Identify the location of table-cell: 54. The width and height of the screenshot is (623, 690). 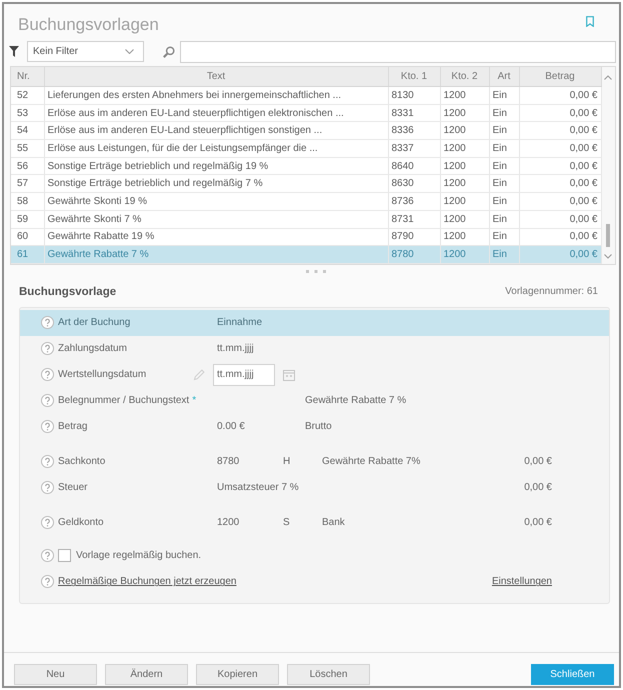
(27, 131).